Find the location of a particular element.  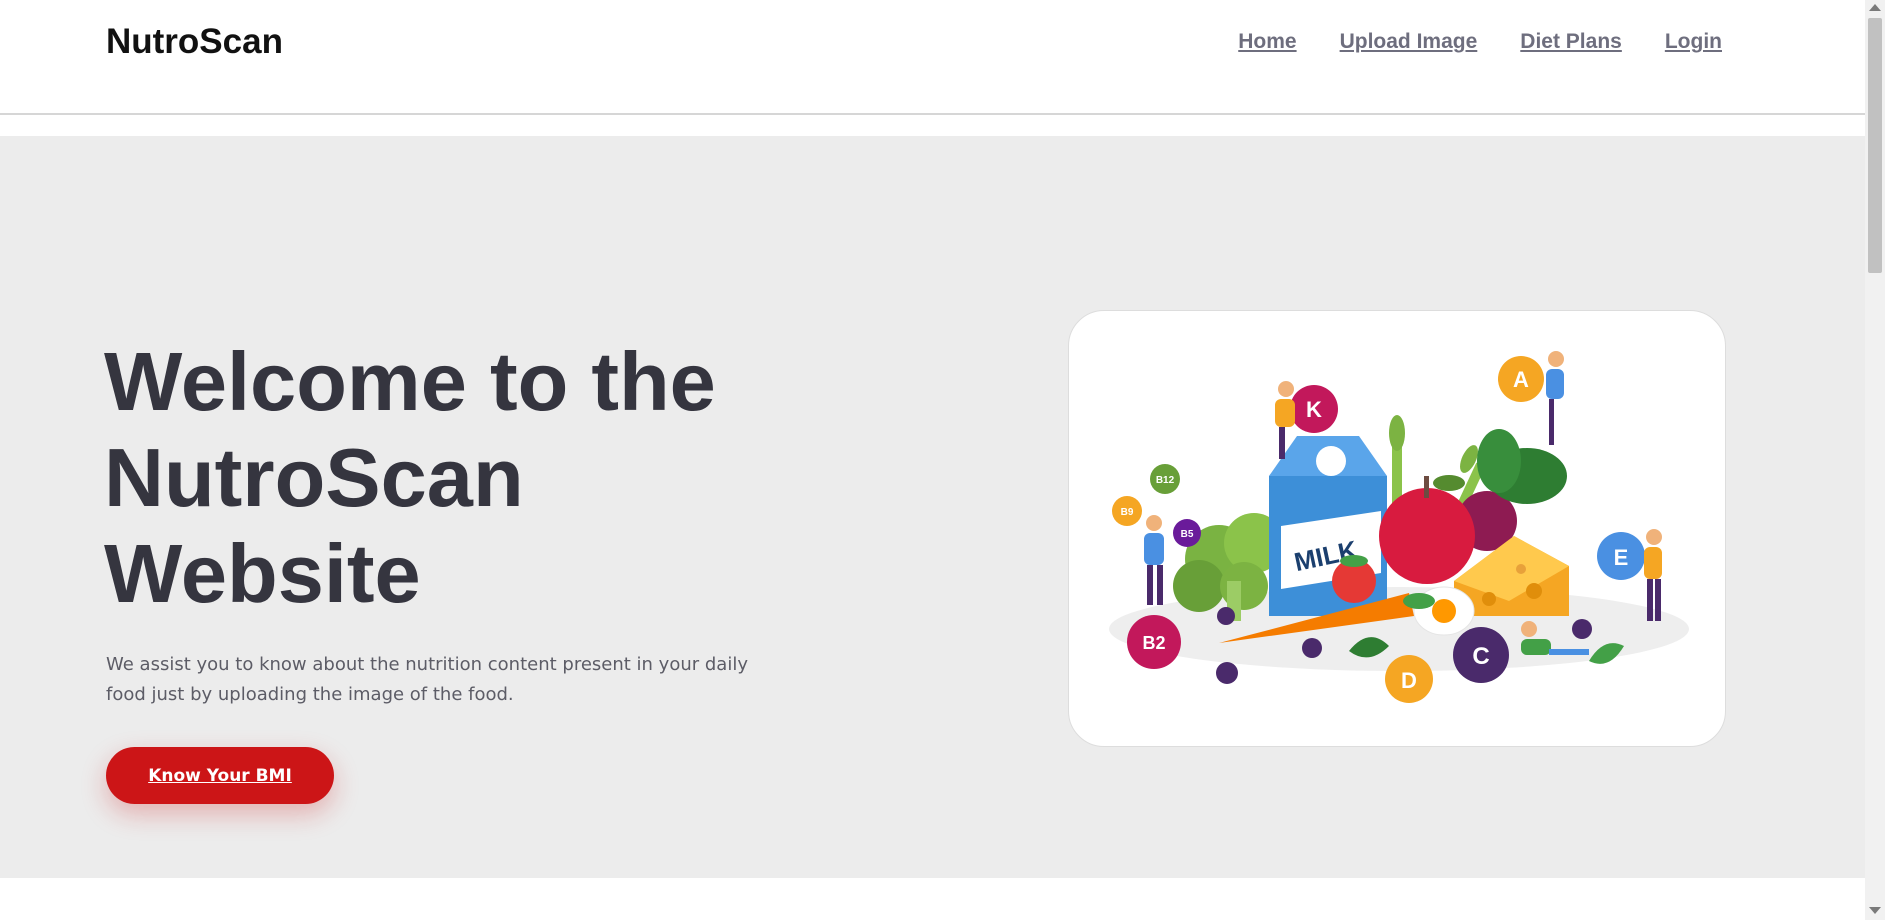

main-nav: Home Upload Image Diet Plans Login is located at coordinates (1480, 42).